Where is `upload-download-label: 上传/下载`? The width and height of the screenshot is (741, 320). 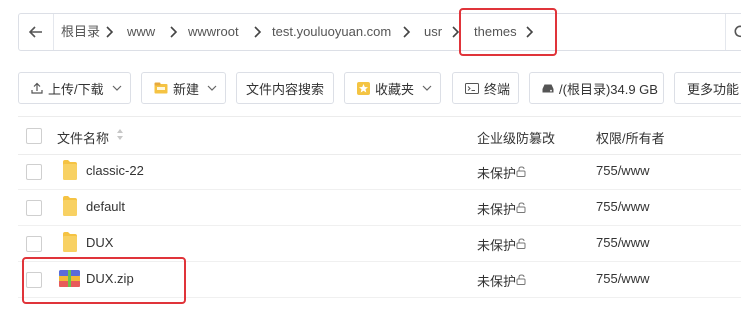
upload-download-label: 上传/下载 is located at coordinates (76, 89).